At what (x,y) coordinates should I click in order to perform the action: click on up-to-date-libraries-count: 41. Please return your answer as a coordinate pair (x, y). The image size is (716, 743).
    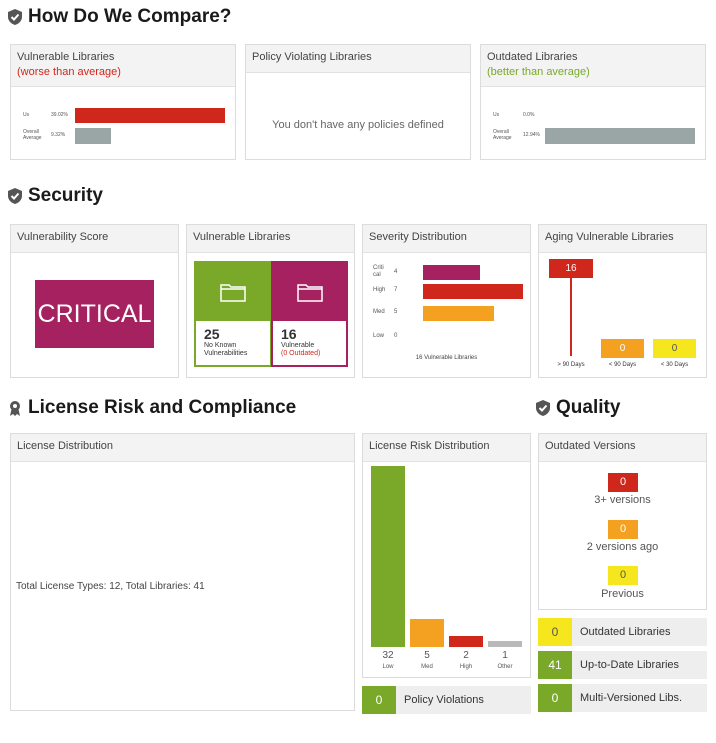
    Looking at the image, I should click on (555, 665).